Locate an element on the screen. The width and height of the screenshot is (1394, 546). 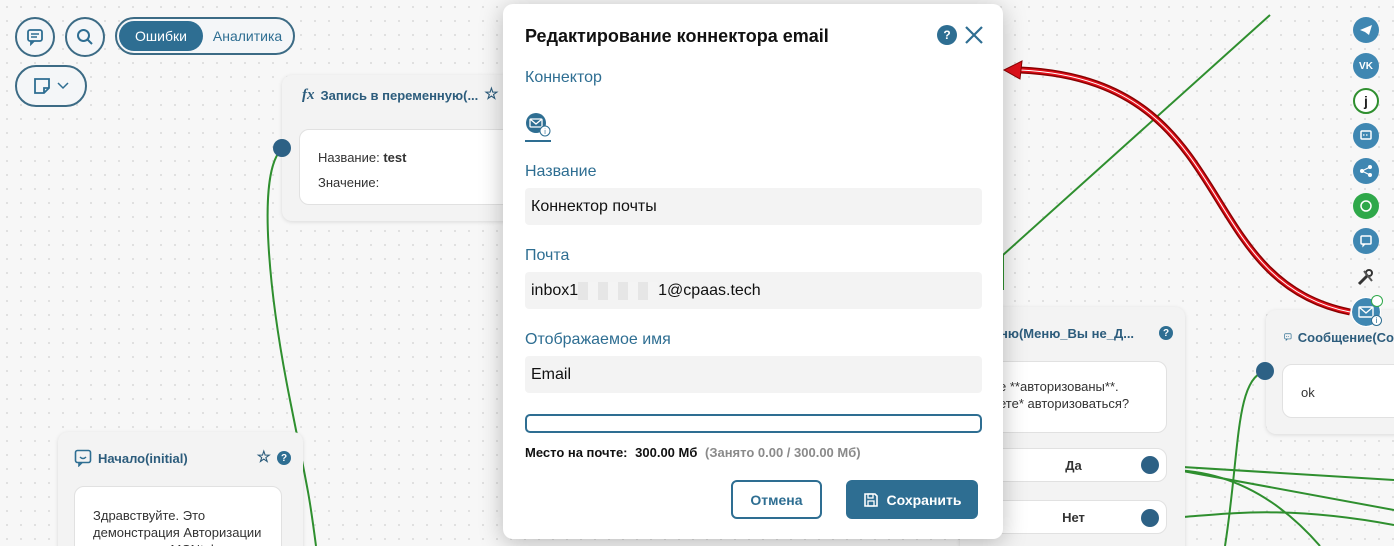
option-no: Нет is located at coordinates (1073, 517).